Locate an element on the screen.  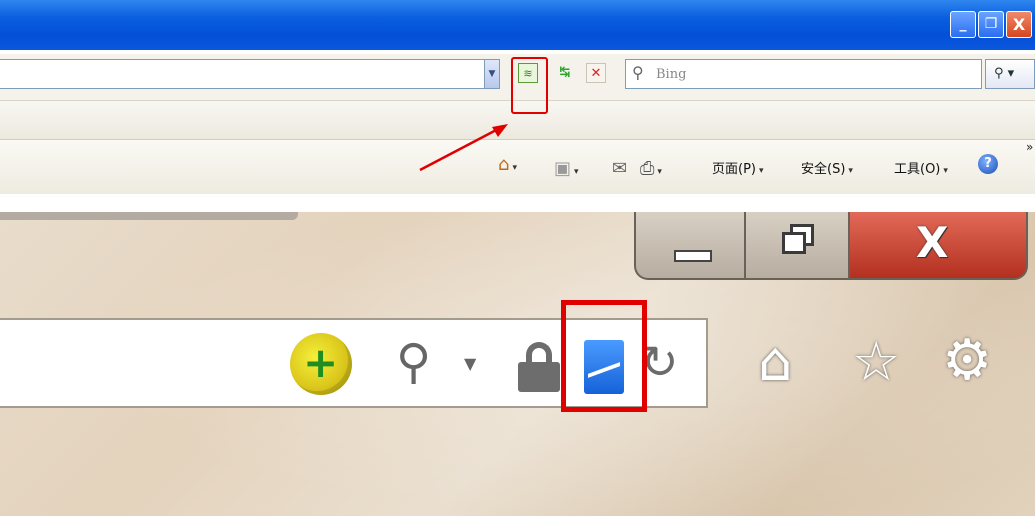
title-bar: _ ❐ X is located at coordinates (517, 25).